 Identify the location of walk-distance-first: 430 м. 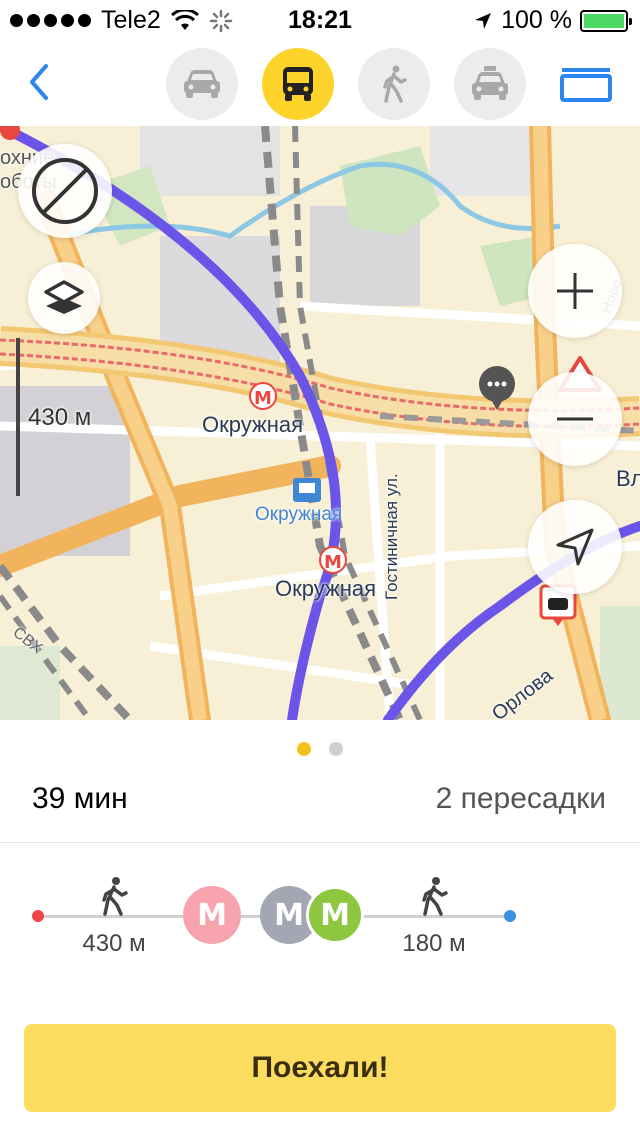
(114, 943).